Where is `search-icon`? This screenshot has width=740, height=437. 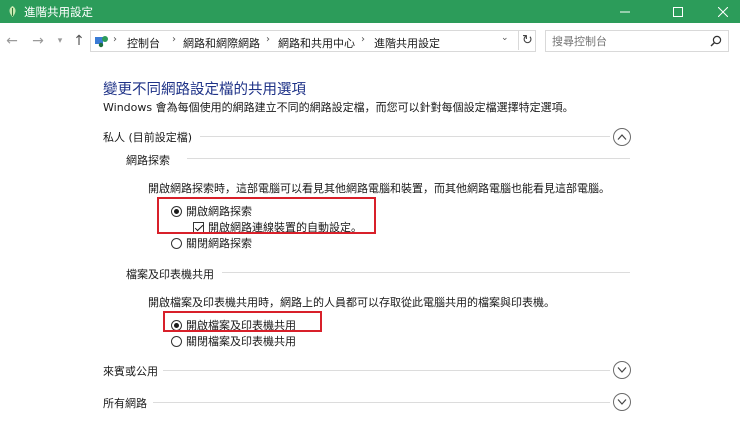
search-icon is located at coordinates (716, 41).